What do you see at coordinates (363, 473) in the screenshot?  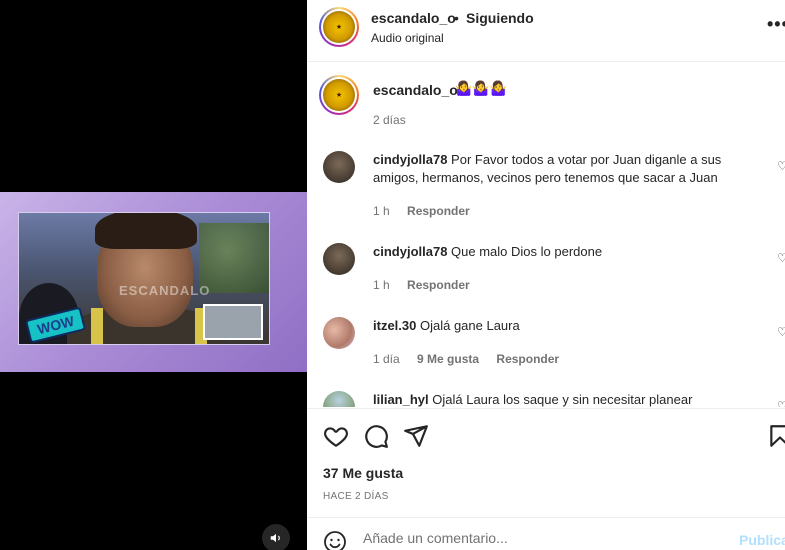 I see `likes-count: 37 Me gusta` at bounding box center [363, 473].